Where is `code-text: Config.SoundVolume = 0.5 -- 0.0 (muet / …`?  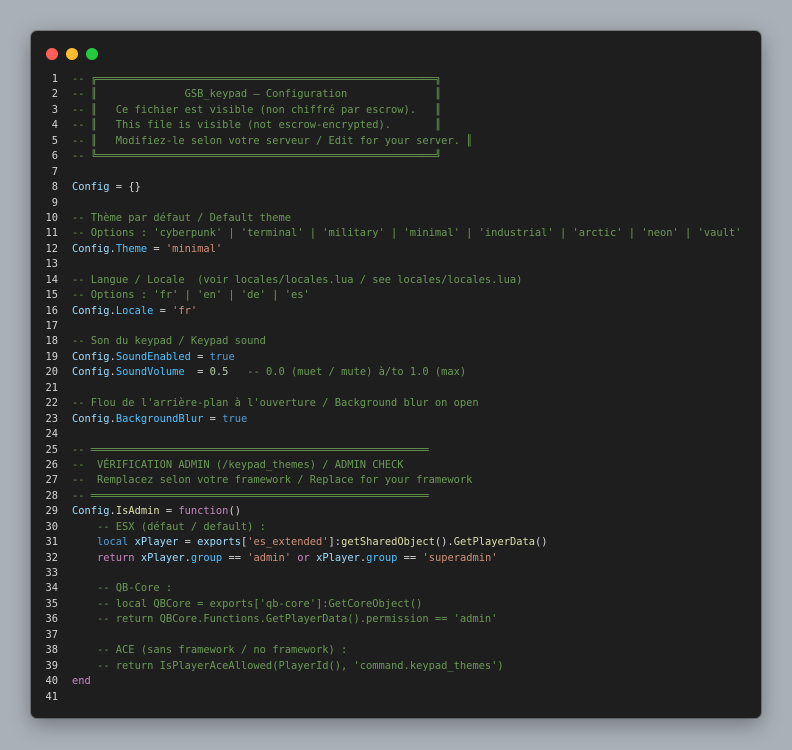
code-text: Config.SoundVolume = 0.5 -- 0.0 (muet / … is located at coordinates (269, 372).